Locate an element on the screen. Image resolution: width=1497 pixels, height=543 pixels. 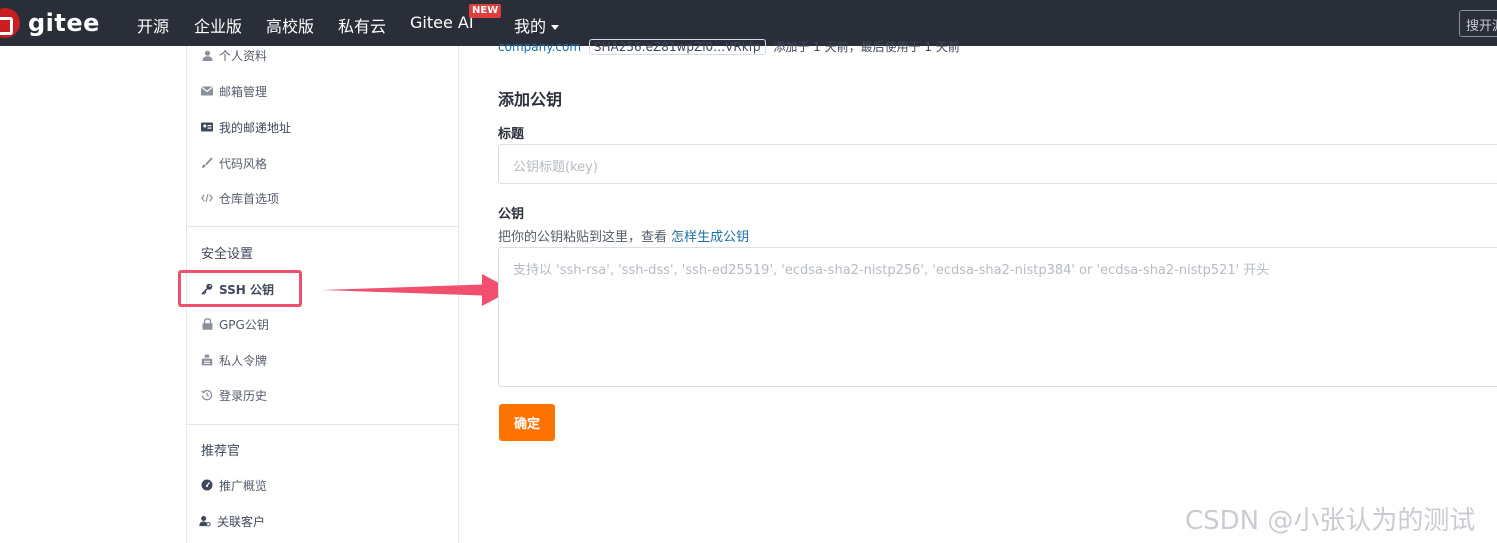
logo-text: gitee is located at coordinates (64, 23).